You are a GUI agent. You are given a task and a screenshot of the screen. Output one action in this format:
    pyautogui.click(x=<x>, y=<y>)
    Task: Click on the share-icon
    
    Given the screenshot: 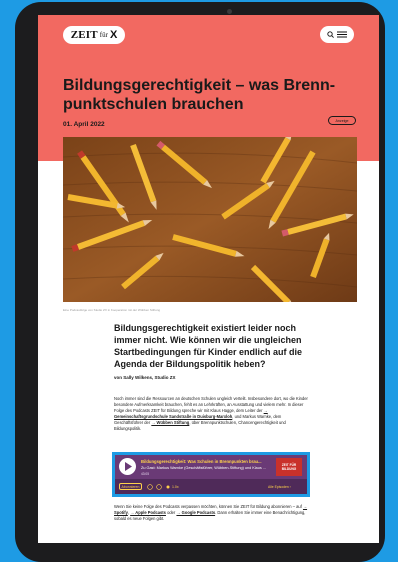 What is the action you would take?
    pyautogui.click(x=168, y=487)
    